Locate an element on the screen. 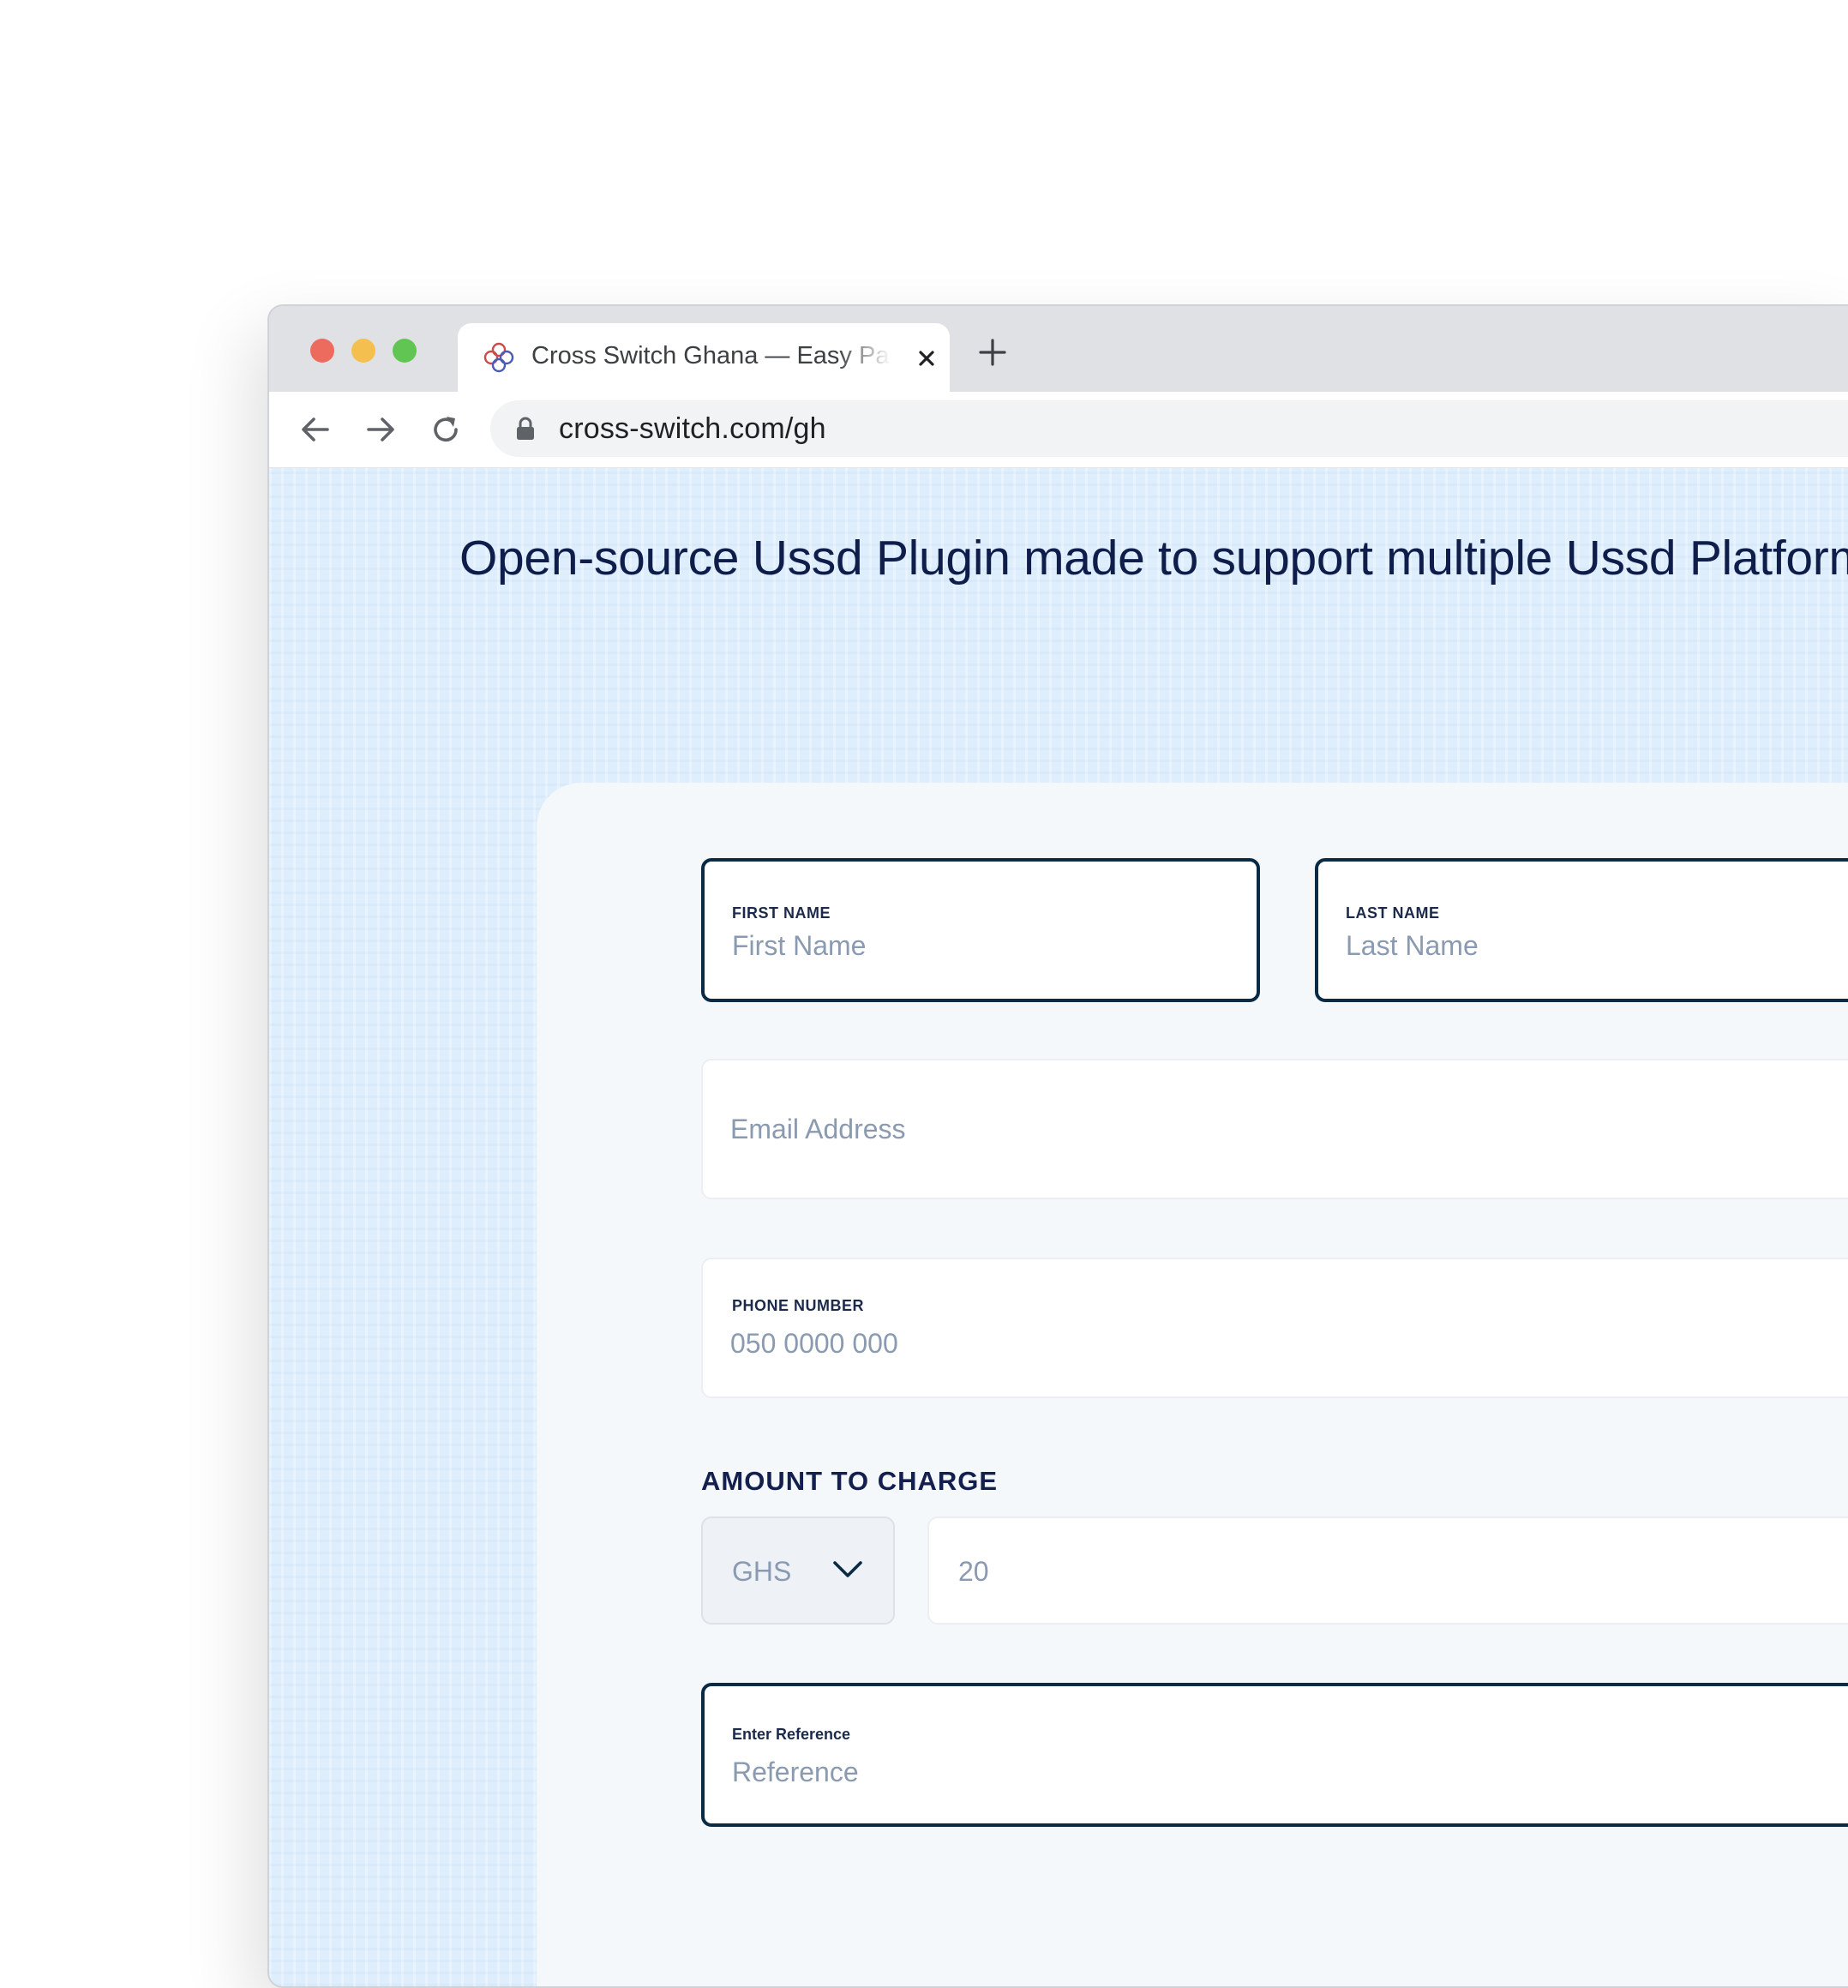 Image resolution: width=1848 pixels, height=1988 pixels. currency-select: GHS is located at coordinates (798, 1571).